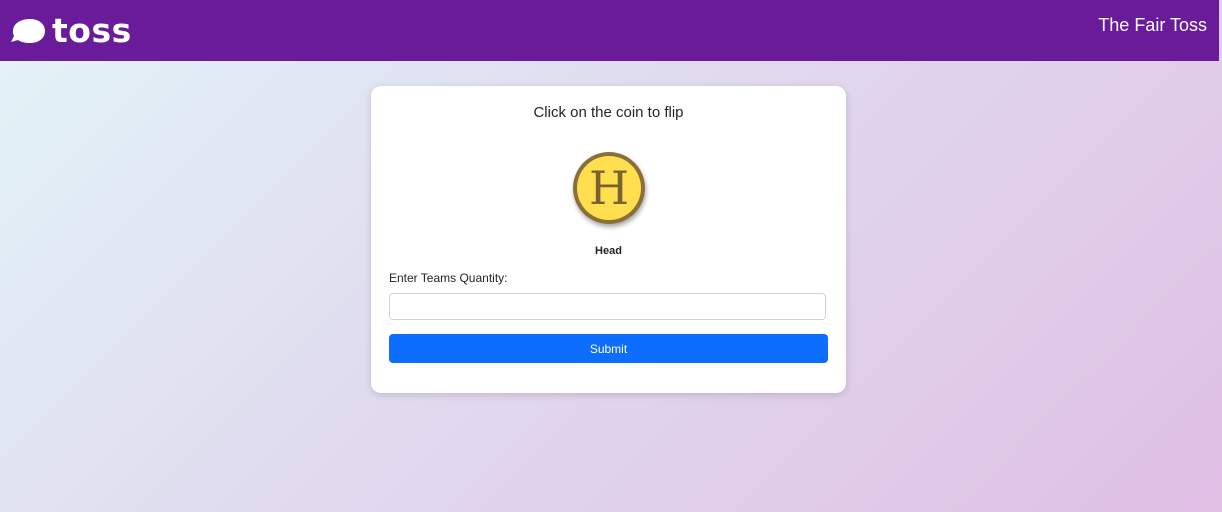 The height and width of the screenshot is (512, 1222). What do you see at coordinates (608, 348) in the screenshot?
I see `submit-button: Submit` at bounding box center [608, 348].